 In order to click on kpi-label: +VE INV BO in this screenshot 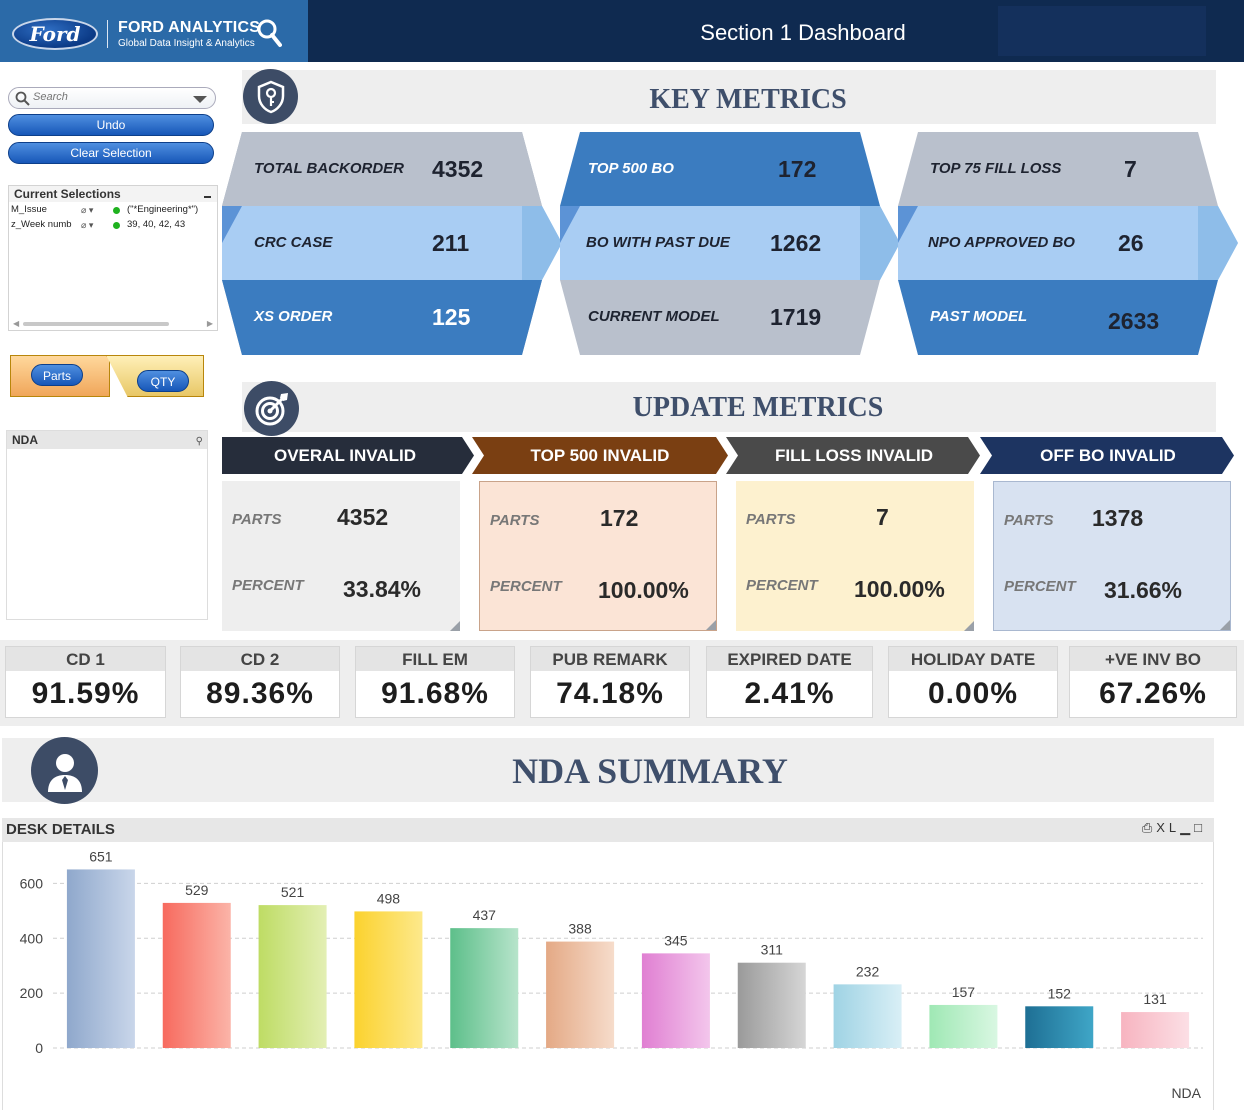, I will do `click(1153, 659)`.